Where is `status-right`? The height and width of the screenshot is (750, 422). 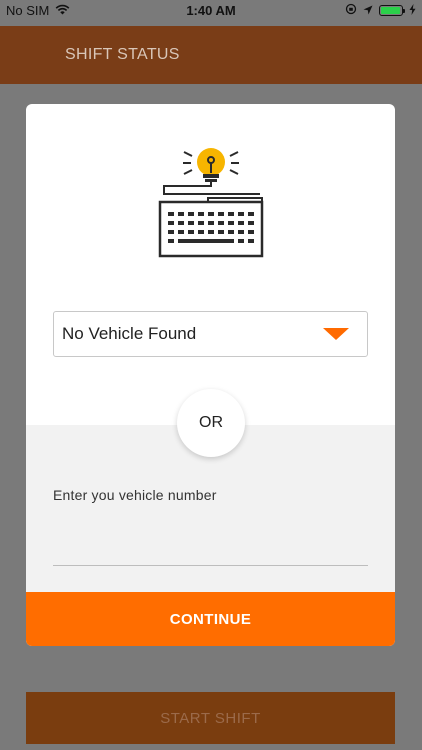
status-right is located at coordinates (380, 10).